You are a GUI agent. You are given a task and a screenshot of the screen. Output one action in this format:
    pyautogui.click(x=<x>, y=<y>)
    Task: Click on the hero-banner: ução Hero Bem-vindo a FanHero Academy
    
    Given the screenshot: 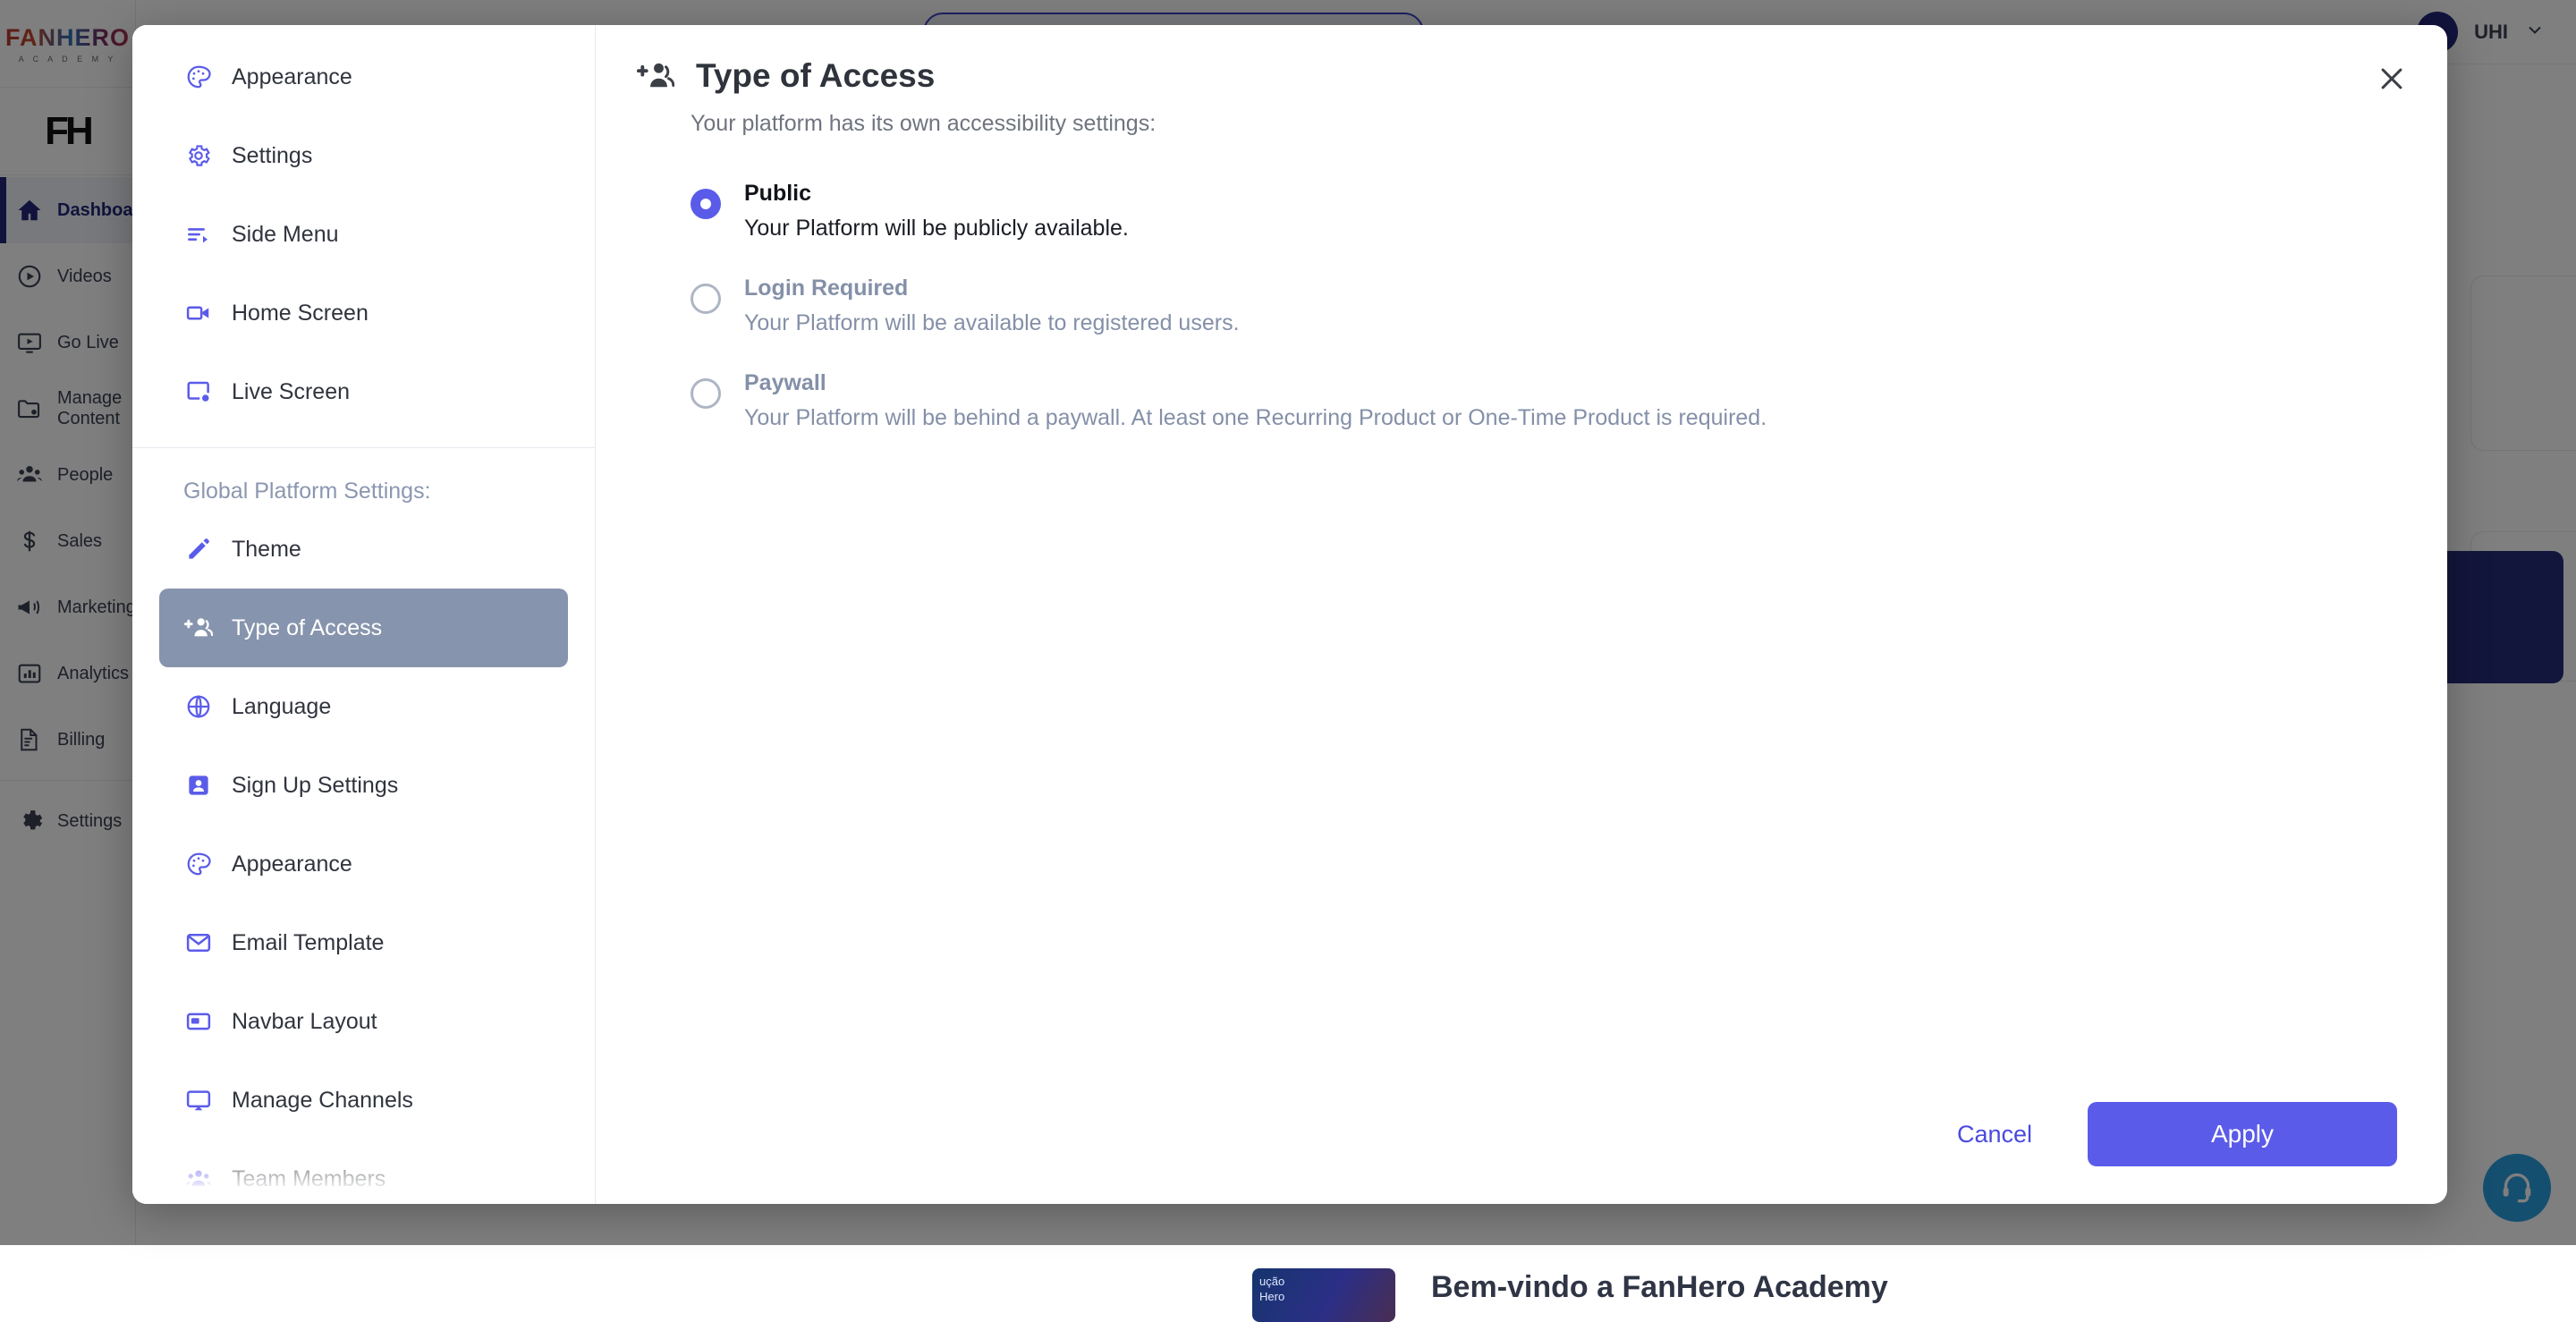 What is the action you would take?
    pyautogui.click(x=1789, y=1288)
    